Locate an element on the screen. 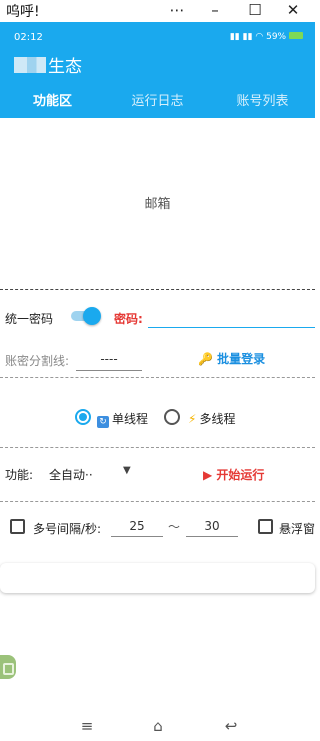  separator-input is located at coordinates (109, 359).